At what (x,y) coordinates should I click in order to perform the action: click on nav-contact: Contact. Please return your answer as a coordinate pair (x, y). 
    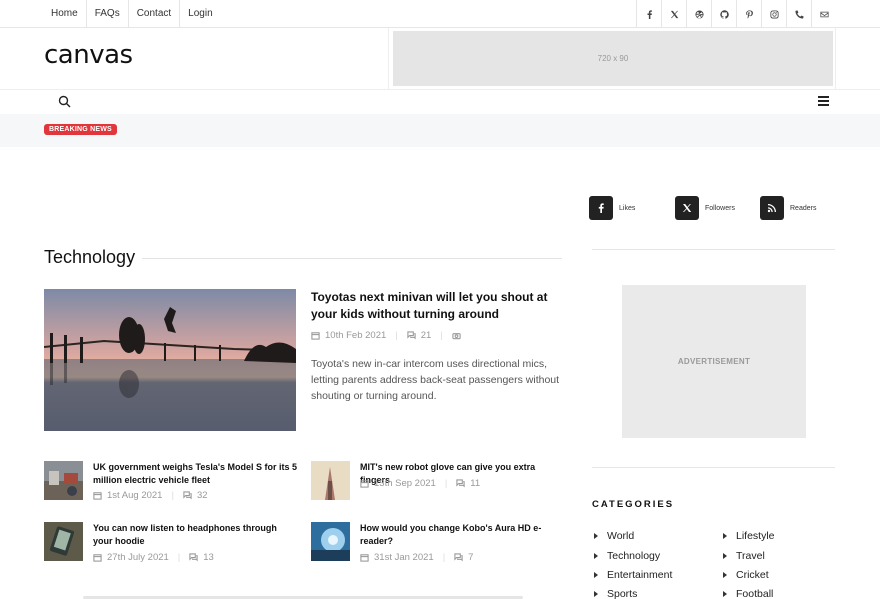
    Looking at the image, I should click on (155, 14).